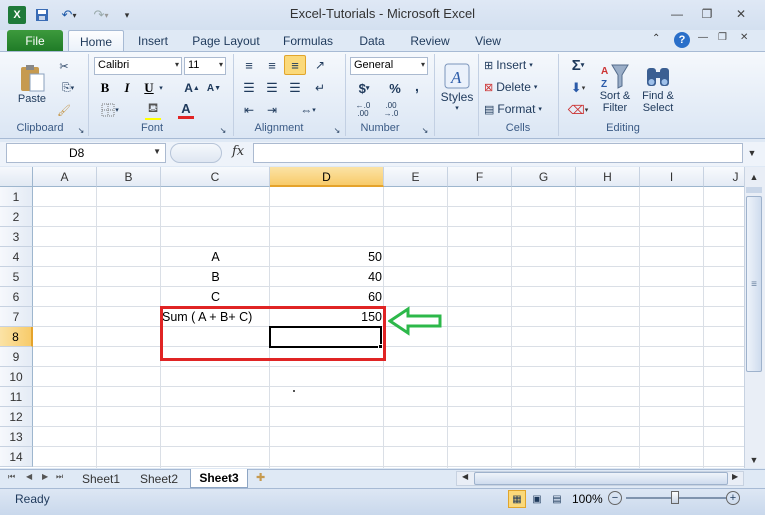 The image size is (765, 515). I want to click on minimize-button: —, so click(677, 14).